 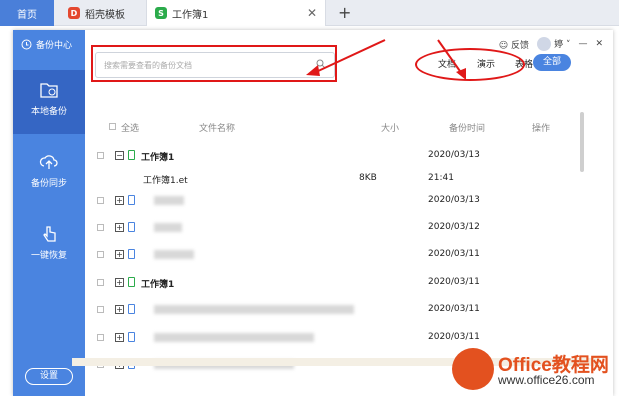 What do you see at coordinates (217, 129) in the screenshot?
I see `column-file-name: 文件名称` at bounding box center [217, 129].